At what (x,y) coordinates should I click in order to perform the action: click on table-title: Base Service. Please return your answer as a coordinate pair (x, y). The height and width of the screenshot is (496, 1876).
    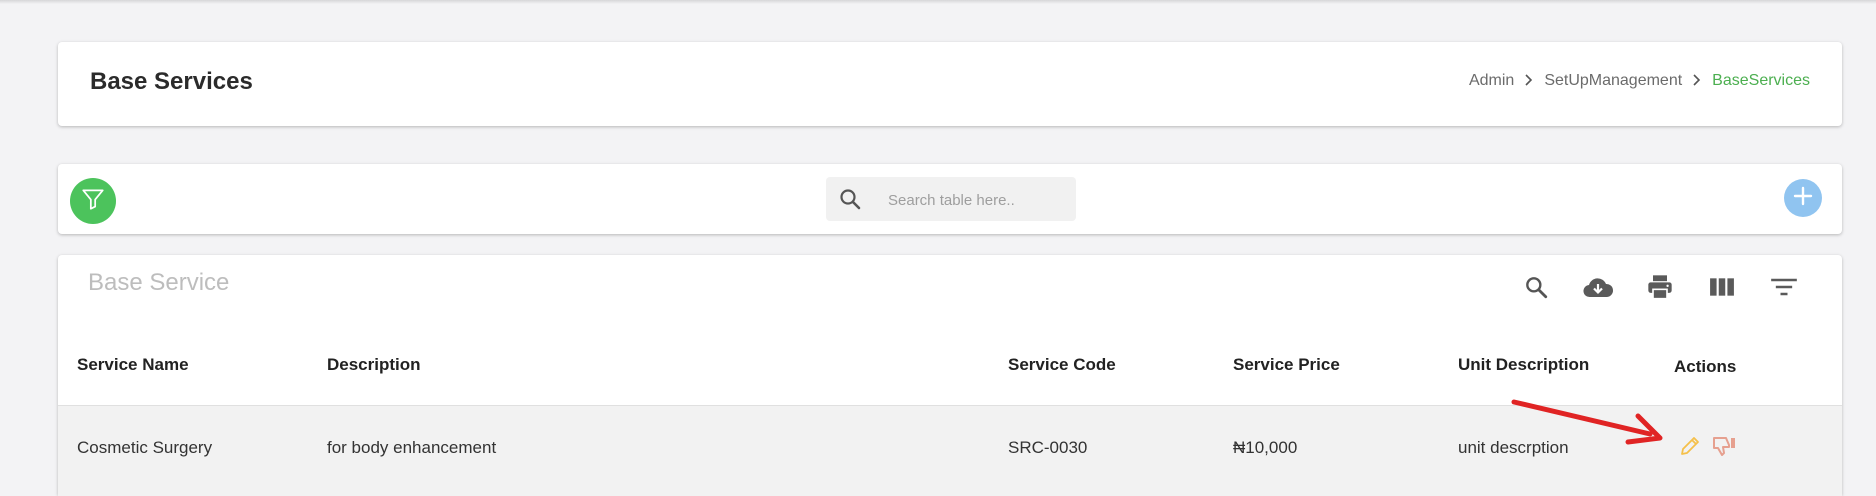
    Looking at the image, I should click on (159, 282).